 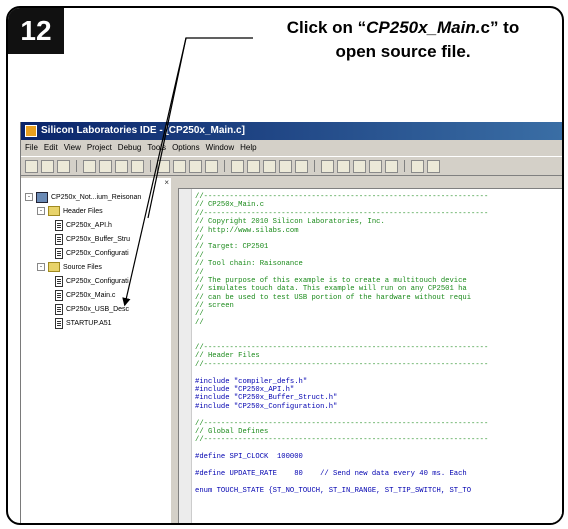 What do you see at coordinates (327, 166) in the screenshot?
I see `reset-icon` at bounding box center [327, 166].